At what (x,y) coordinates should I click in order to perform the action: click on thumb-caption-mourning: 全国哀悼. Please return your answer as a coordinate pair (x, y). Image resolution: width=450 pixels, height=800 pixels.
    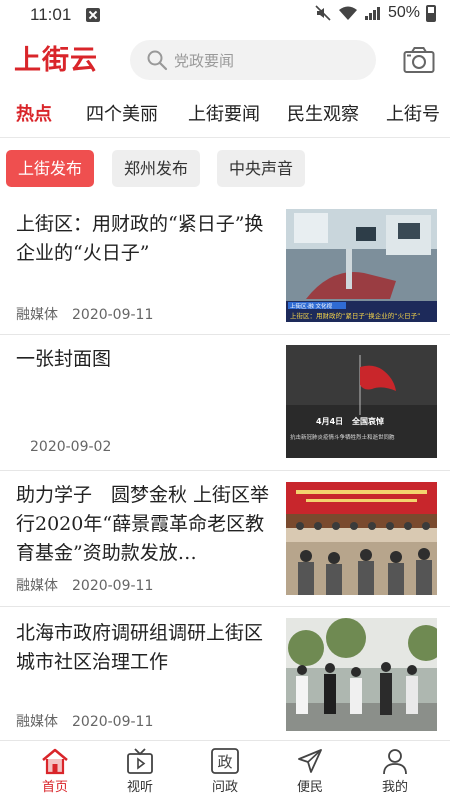
    Looking at the image, I should click on (367, 421).